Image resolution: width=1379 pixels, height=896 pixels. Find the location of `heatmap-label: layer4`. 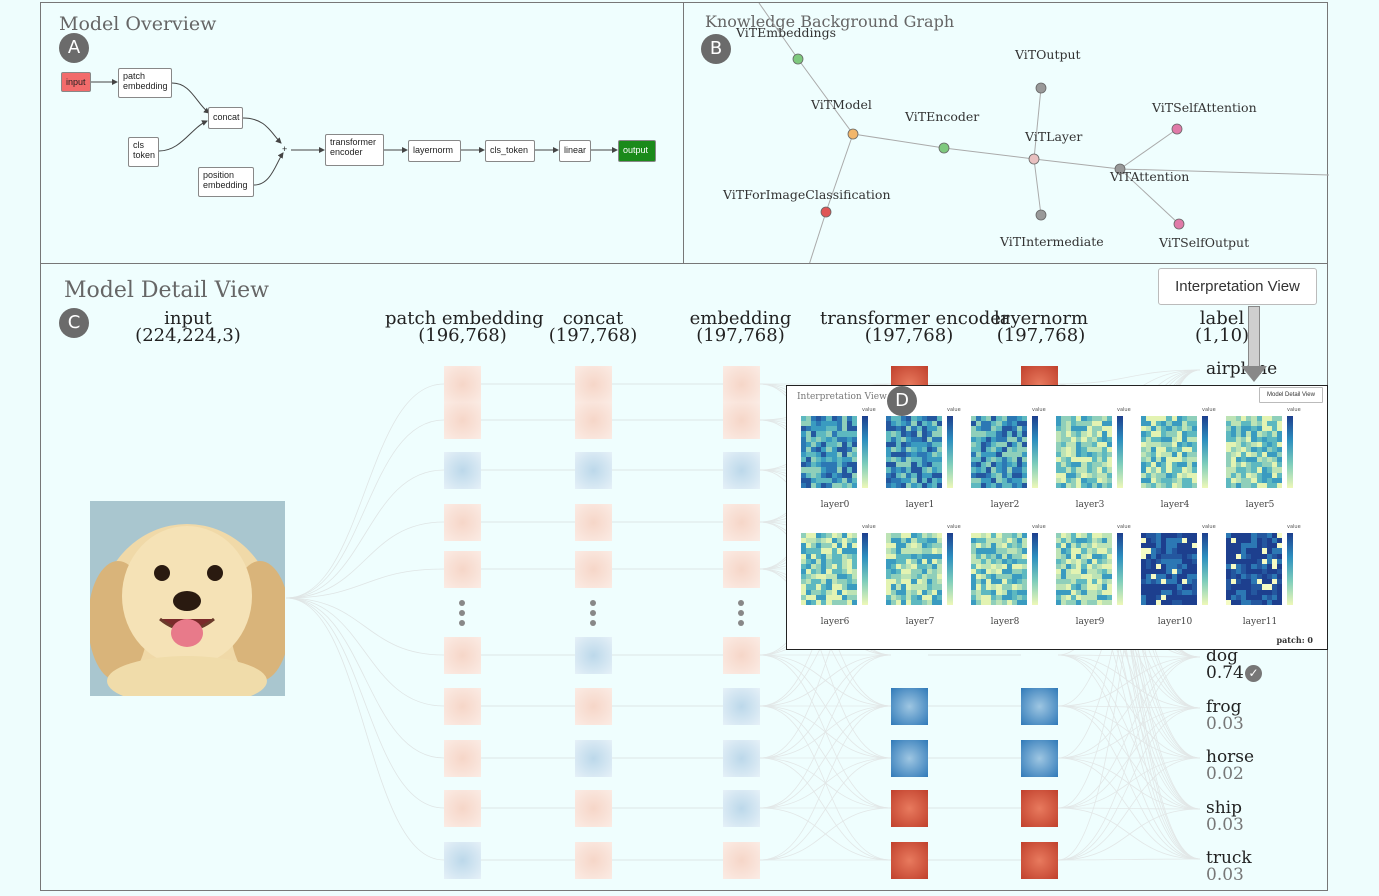

heatmap-label: layer4 is located at coordinates (1175, 505).